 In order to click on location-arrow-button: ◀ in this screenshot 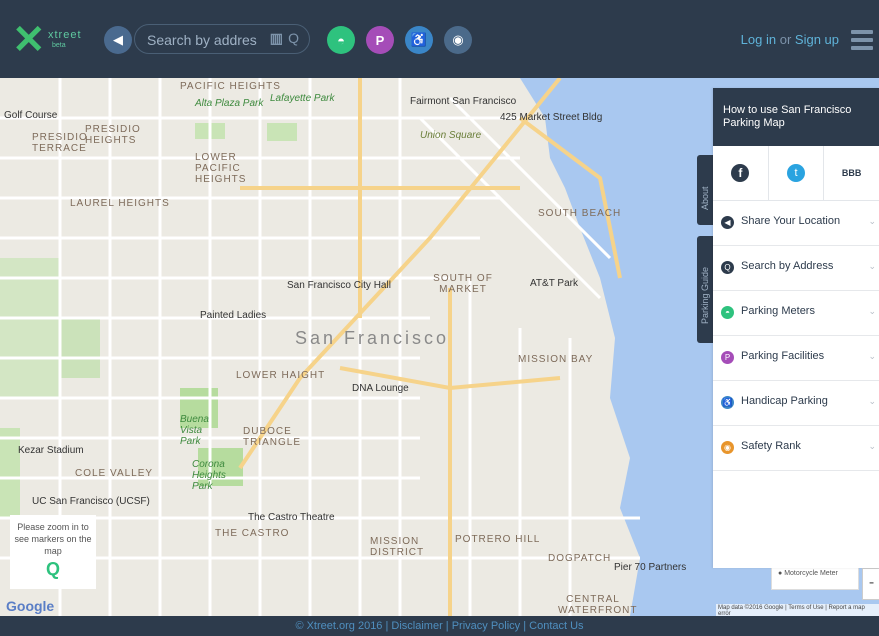, I will do `click(118, 40)`.